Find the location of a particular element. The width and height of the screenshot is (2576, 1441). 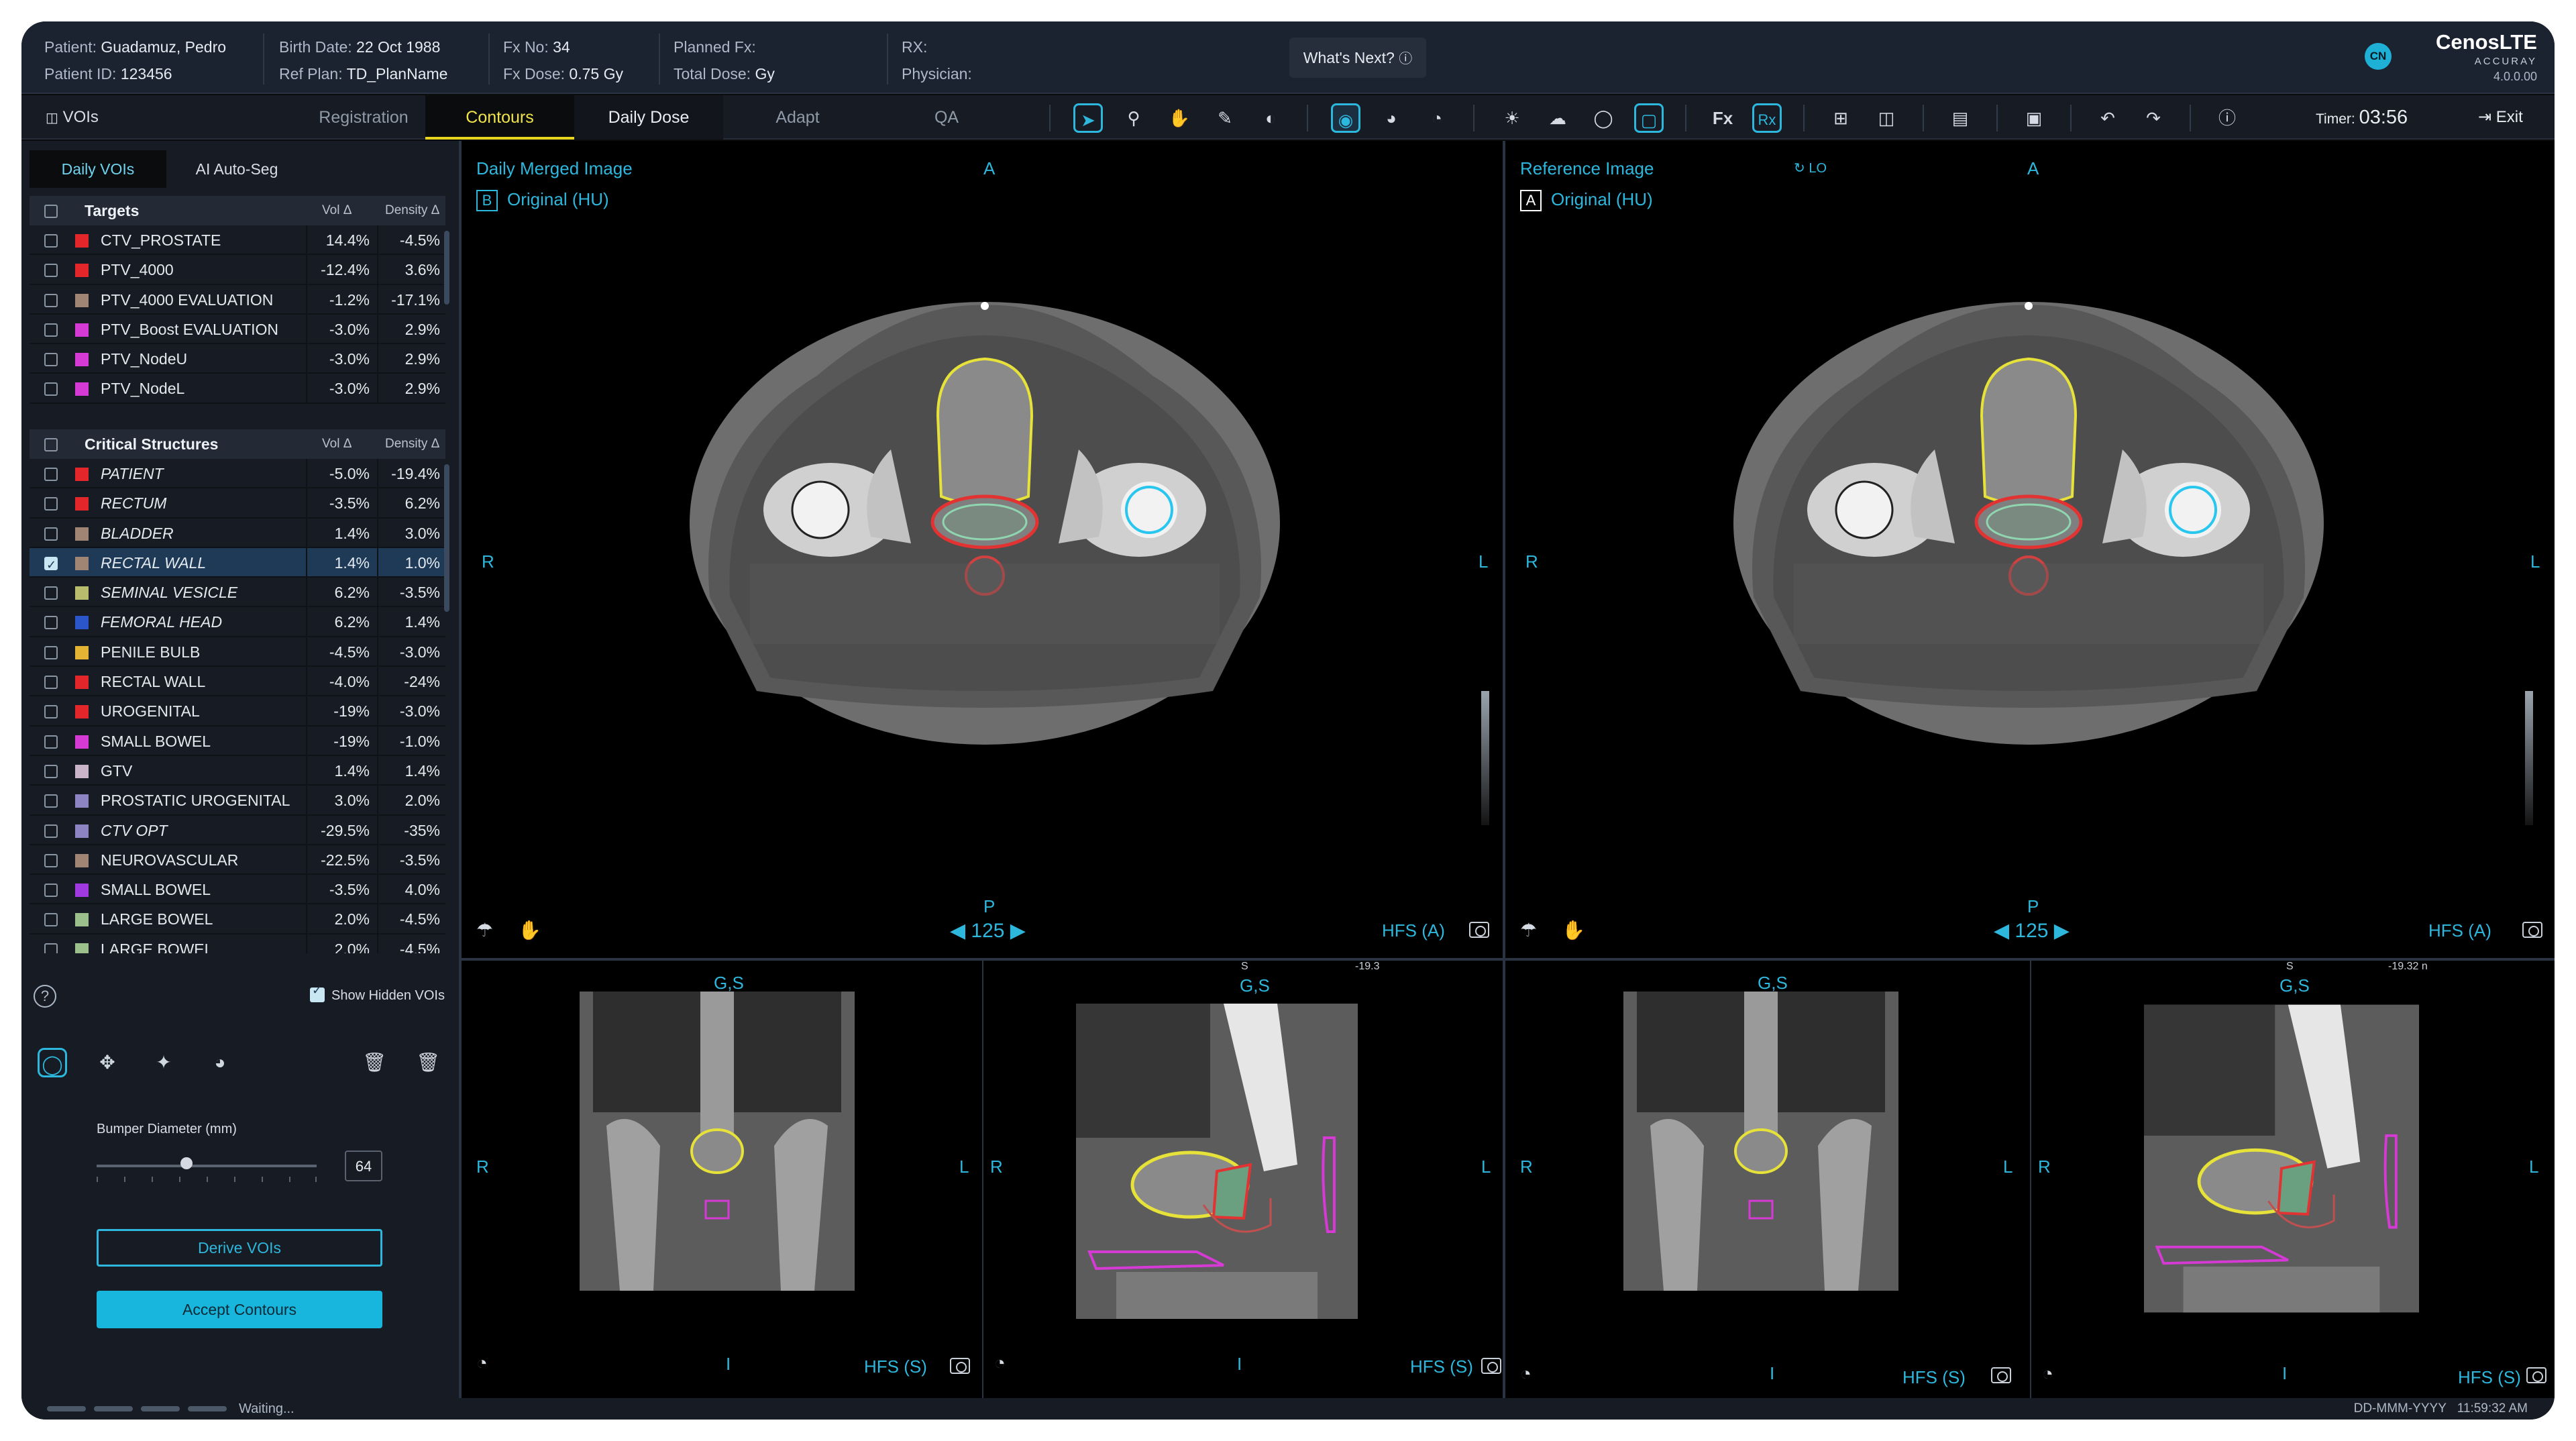

avatar: CN is located at coordinates (2378, 56).